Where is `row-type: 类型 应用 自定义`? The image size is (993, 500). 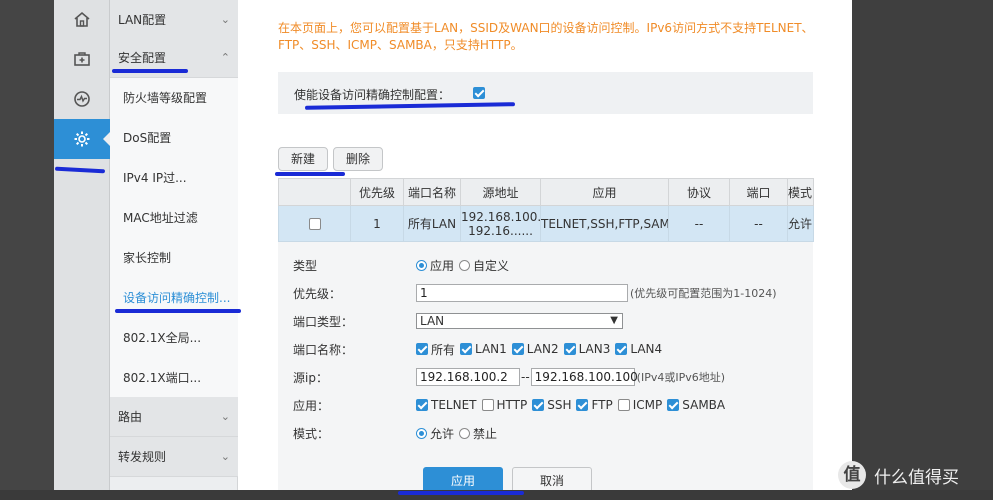 row-type: 类型 应用 自定义 is located at coordinates (545, 265).